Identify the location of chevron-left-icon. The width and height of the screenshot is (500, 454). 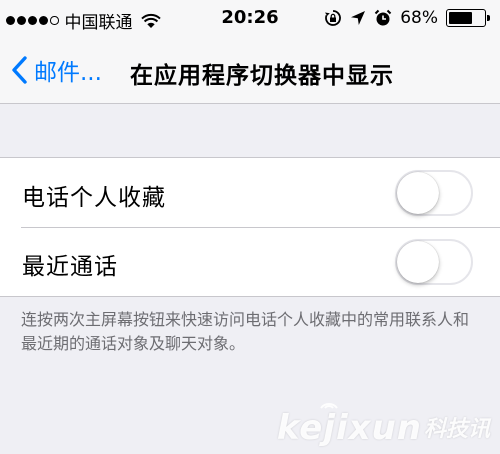
(19, 70).